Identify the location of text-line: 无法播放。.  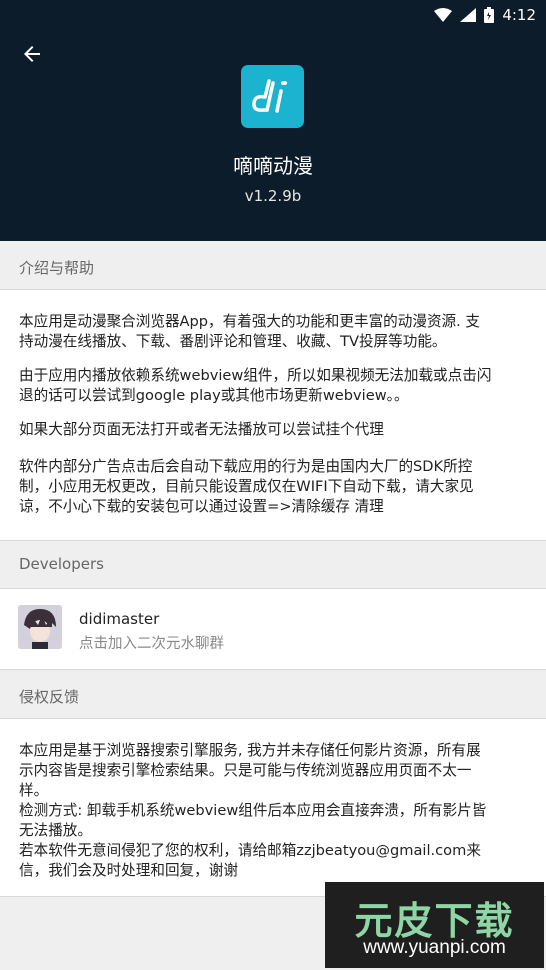
(55, 830).